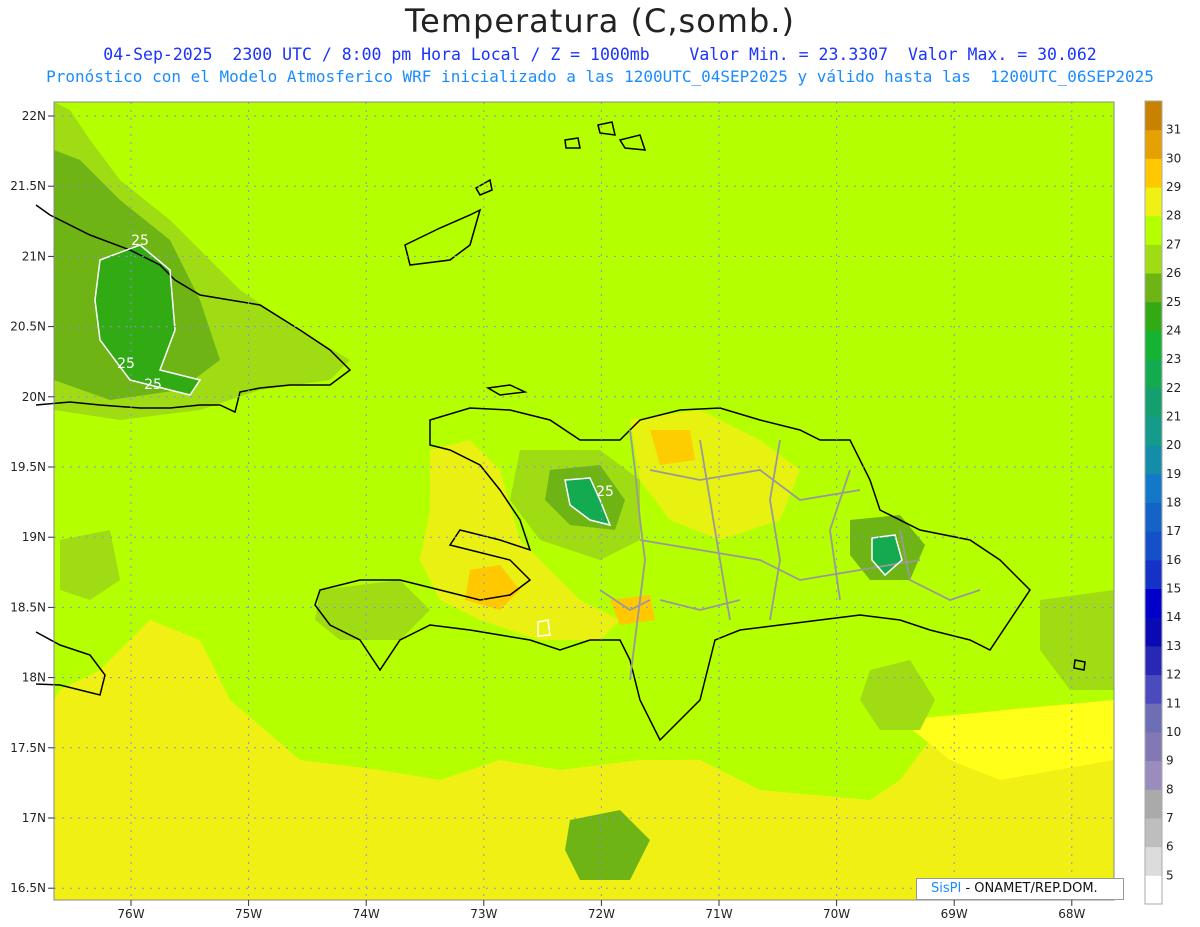 This screenshot has width=1200, height=927. What do you see at coordinates (1170, 818) in the screenshot?
I see `colorbar-label: 7` at bounding box center [1170, 818].